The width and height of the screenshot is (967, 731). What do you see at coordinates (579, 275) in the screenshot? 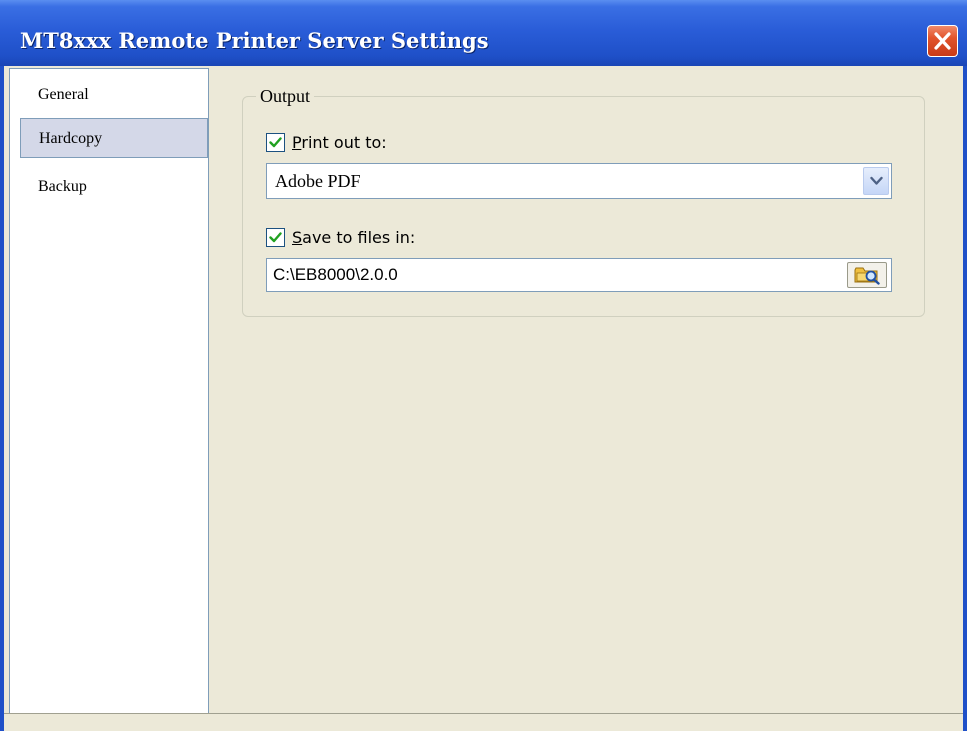
I see `save-path-field: C:\EB8000\2.0.0` at bounding box center [579, 275].